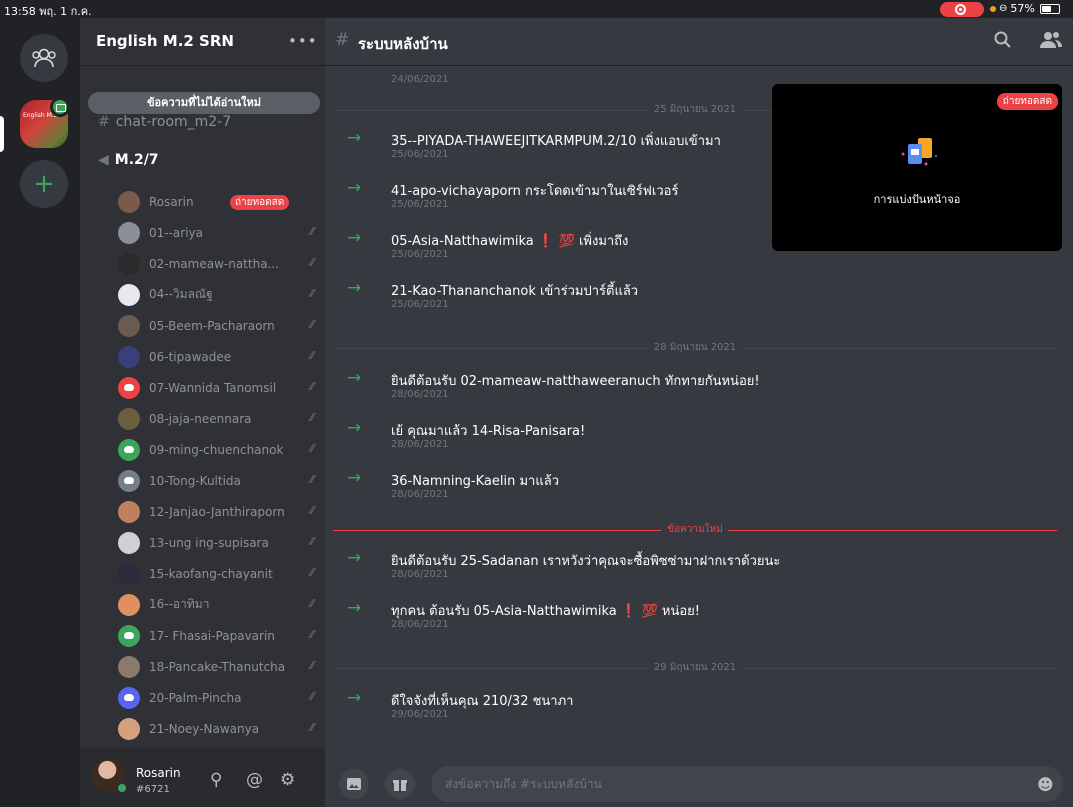  Describe the element at coordinates (1051, 40) in the screenshot. I see `members-icon` at that location.